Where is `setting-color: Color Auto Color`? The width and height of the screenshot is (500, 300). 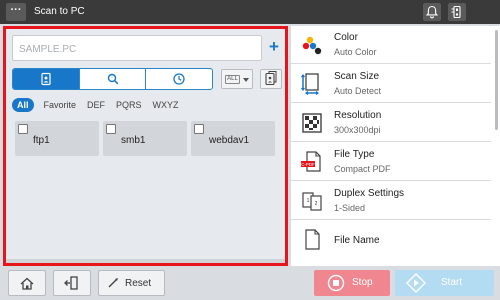
setting-color: Color Auto Color is located at coordinates (391, 45).